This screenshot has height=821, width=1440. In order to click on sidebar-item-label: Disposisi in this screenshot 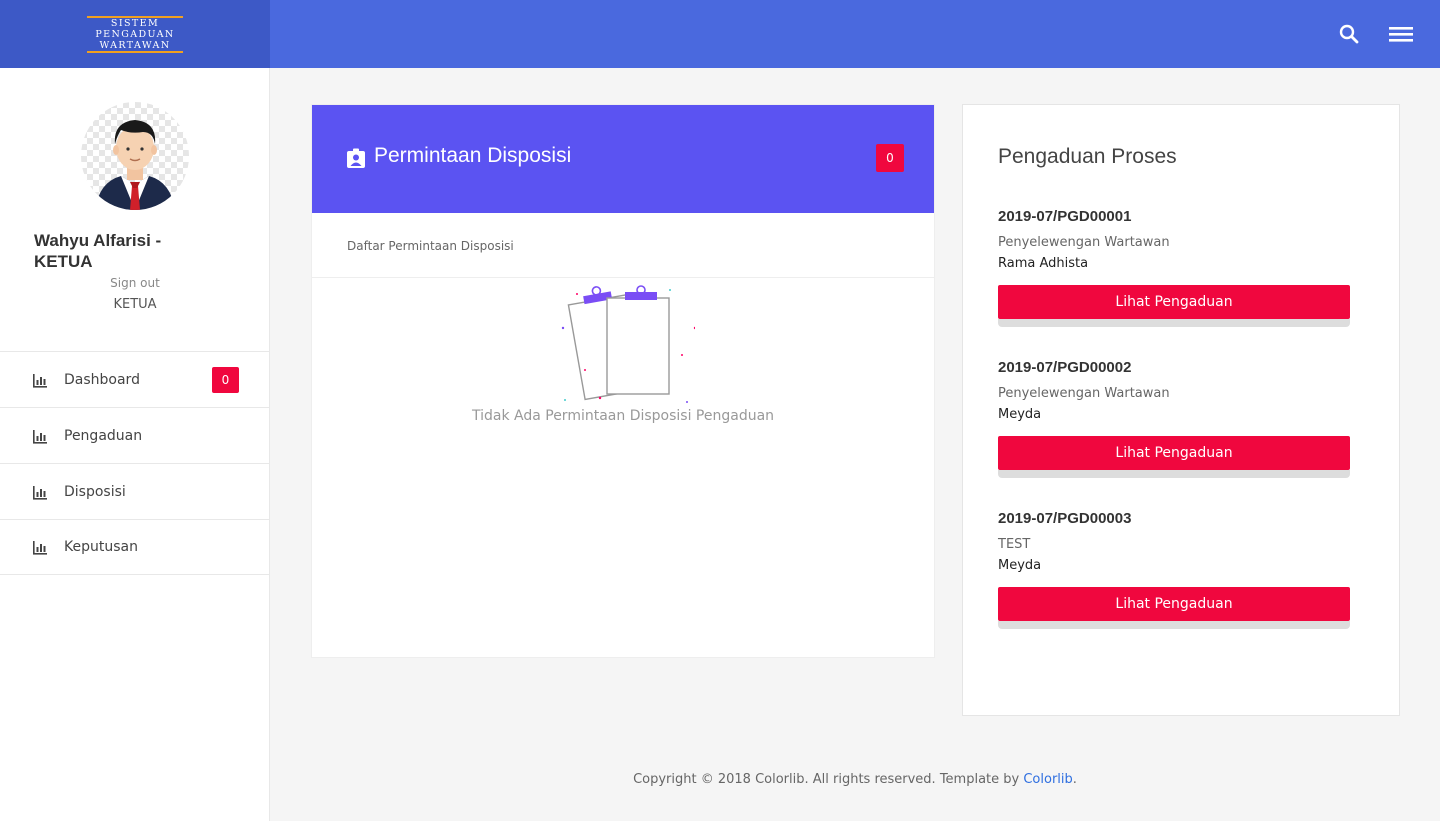, I will do `click(95, 491)`.